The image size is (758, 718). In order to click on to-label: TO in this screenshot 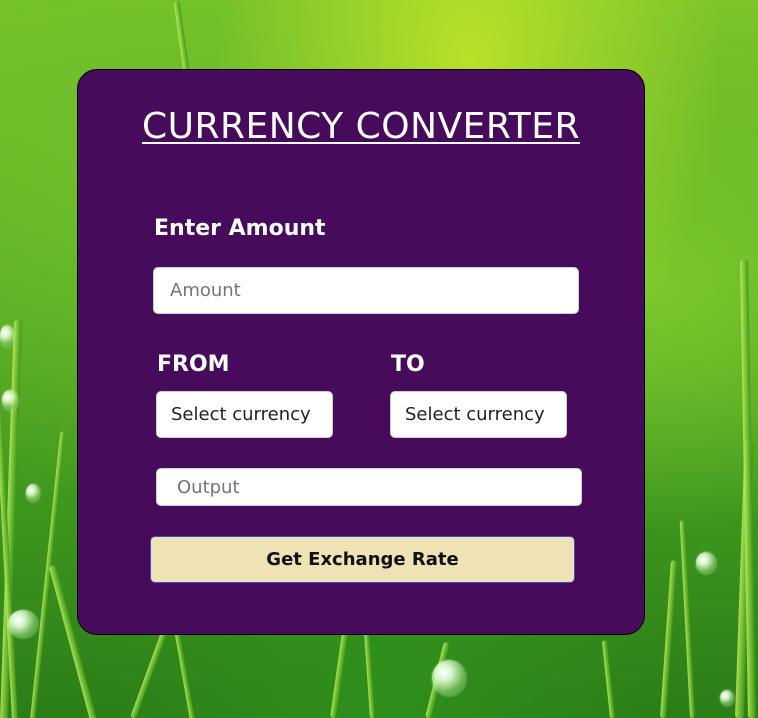, I will do `click(408, 364)`.